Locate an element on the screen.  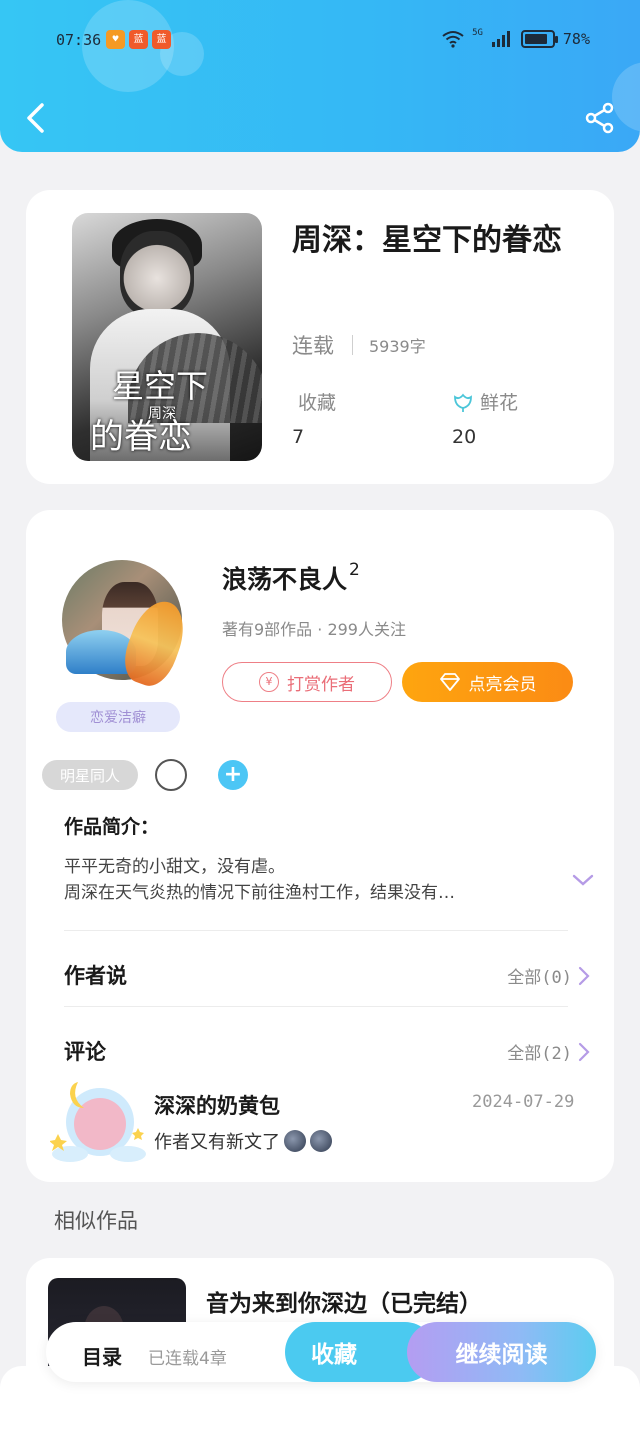
genre-tag: 明星同人 is located at coordinates (90, 775).